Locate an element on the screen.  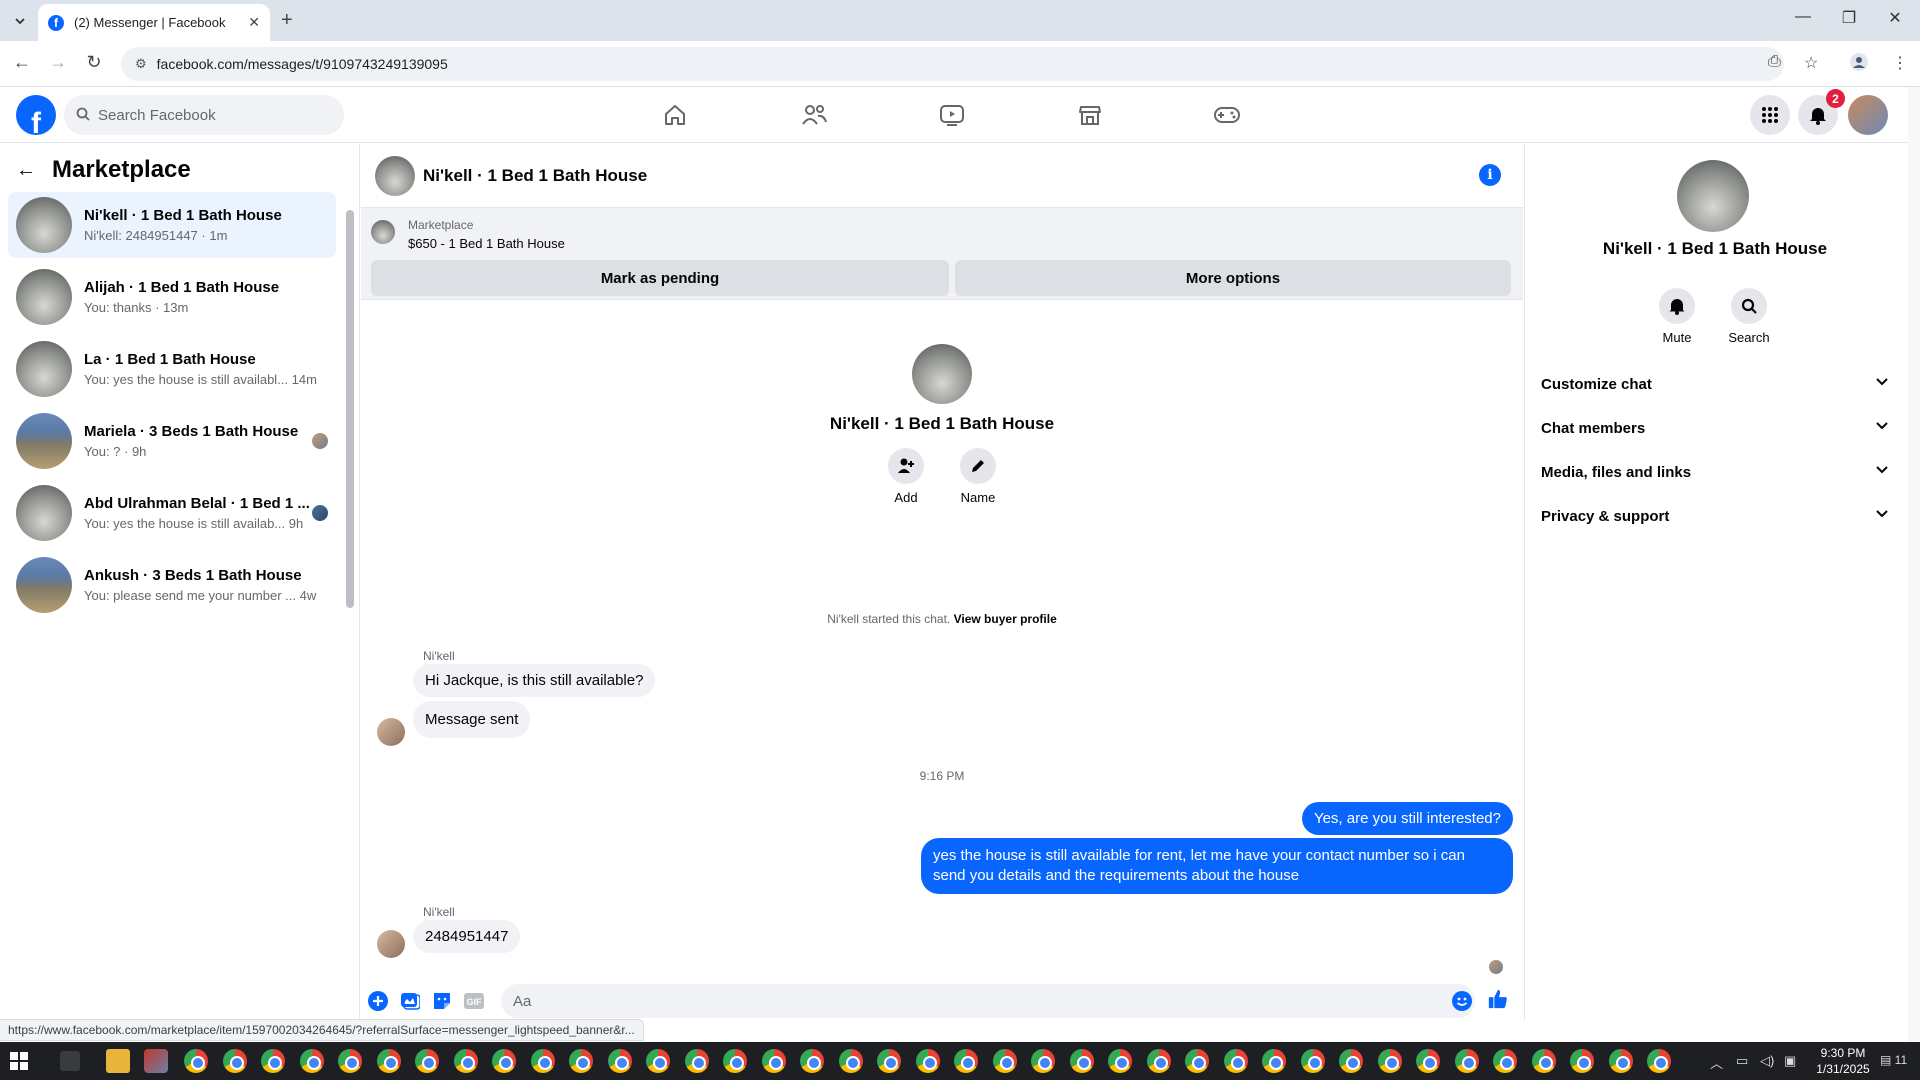
close-window-icon: ✕ is located at coordinates (1895, 18).